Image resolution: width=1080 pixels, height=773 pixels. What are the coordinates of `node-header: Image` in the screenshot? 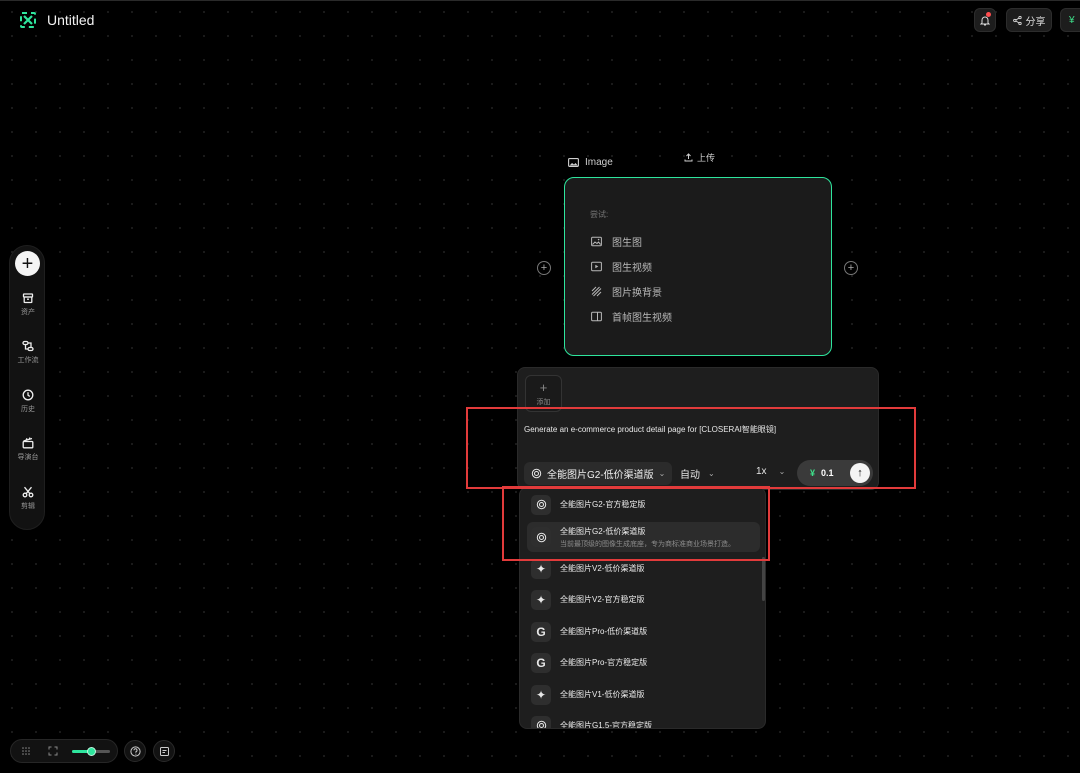 It's located at (590, 162).